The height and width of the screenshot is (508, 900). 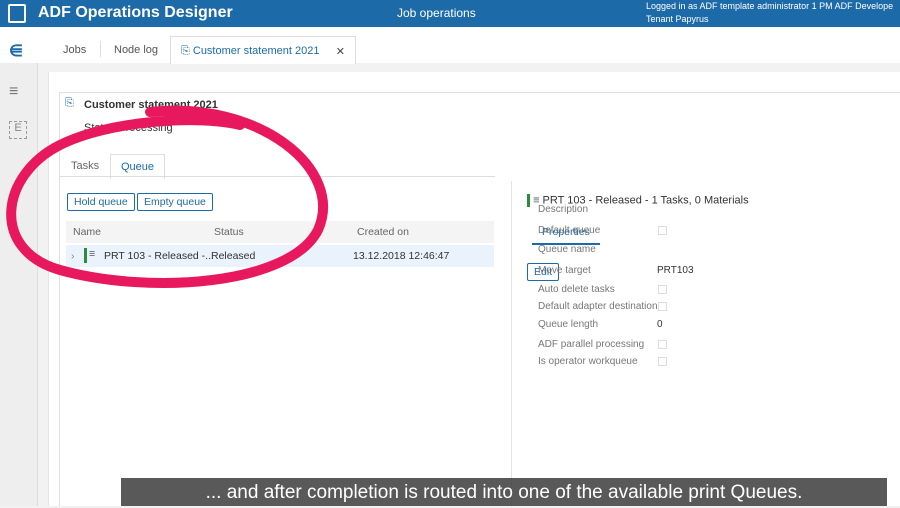 I want to click on side-rail: ≡ E, so click(x=19, y=284).